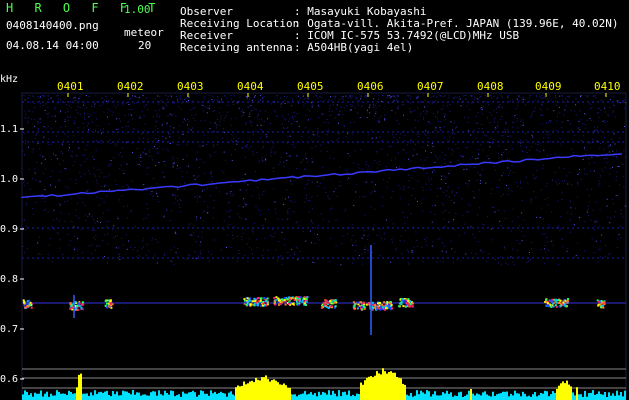 Image resolution: width=629 pixels, height=400 pixels. What do you see at coordinates (190, 86) in the screenshot?
I see `time-tick-0403: 0403` at bounding box center [190, 86].